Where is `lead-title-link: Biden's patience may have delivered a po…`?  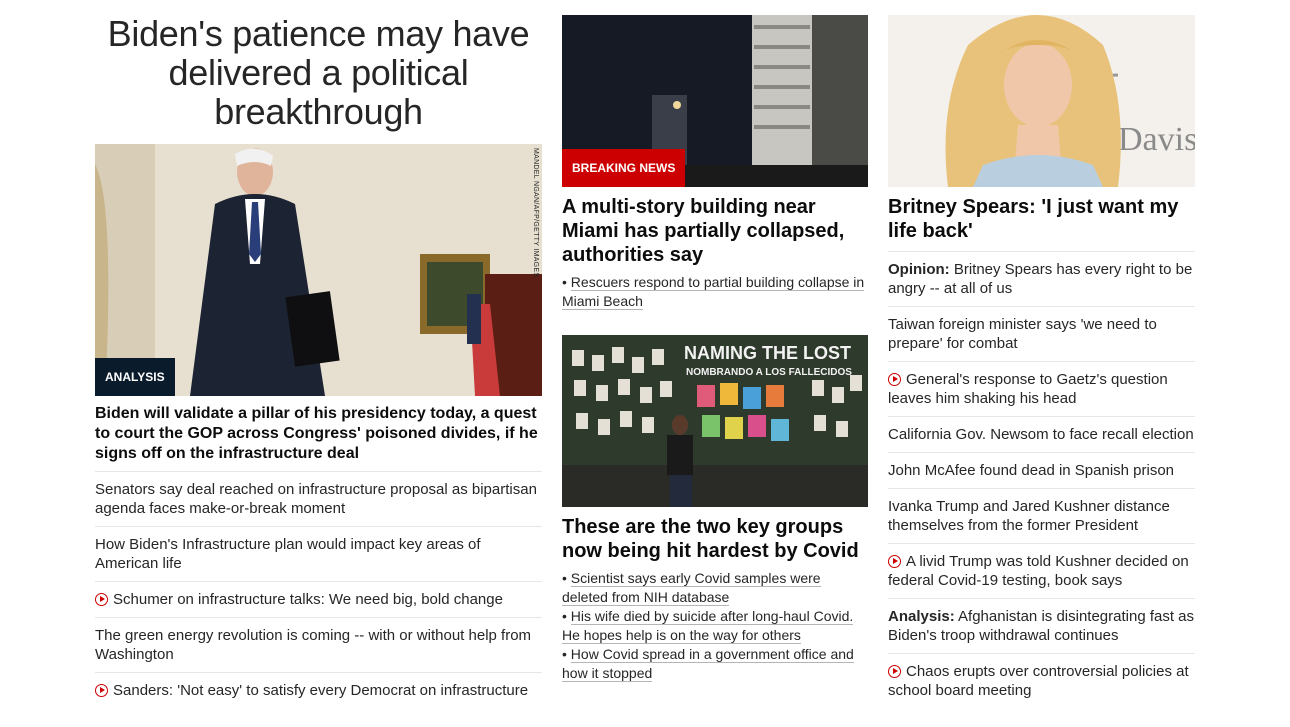 lead-title-link: Biden's patience may have delivered a po… is located at coordinates (319, 72).